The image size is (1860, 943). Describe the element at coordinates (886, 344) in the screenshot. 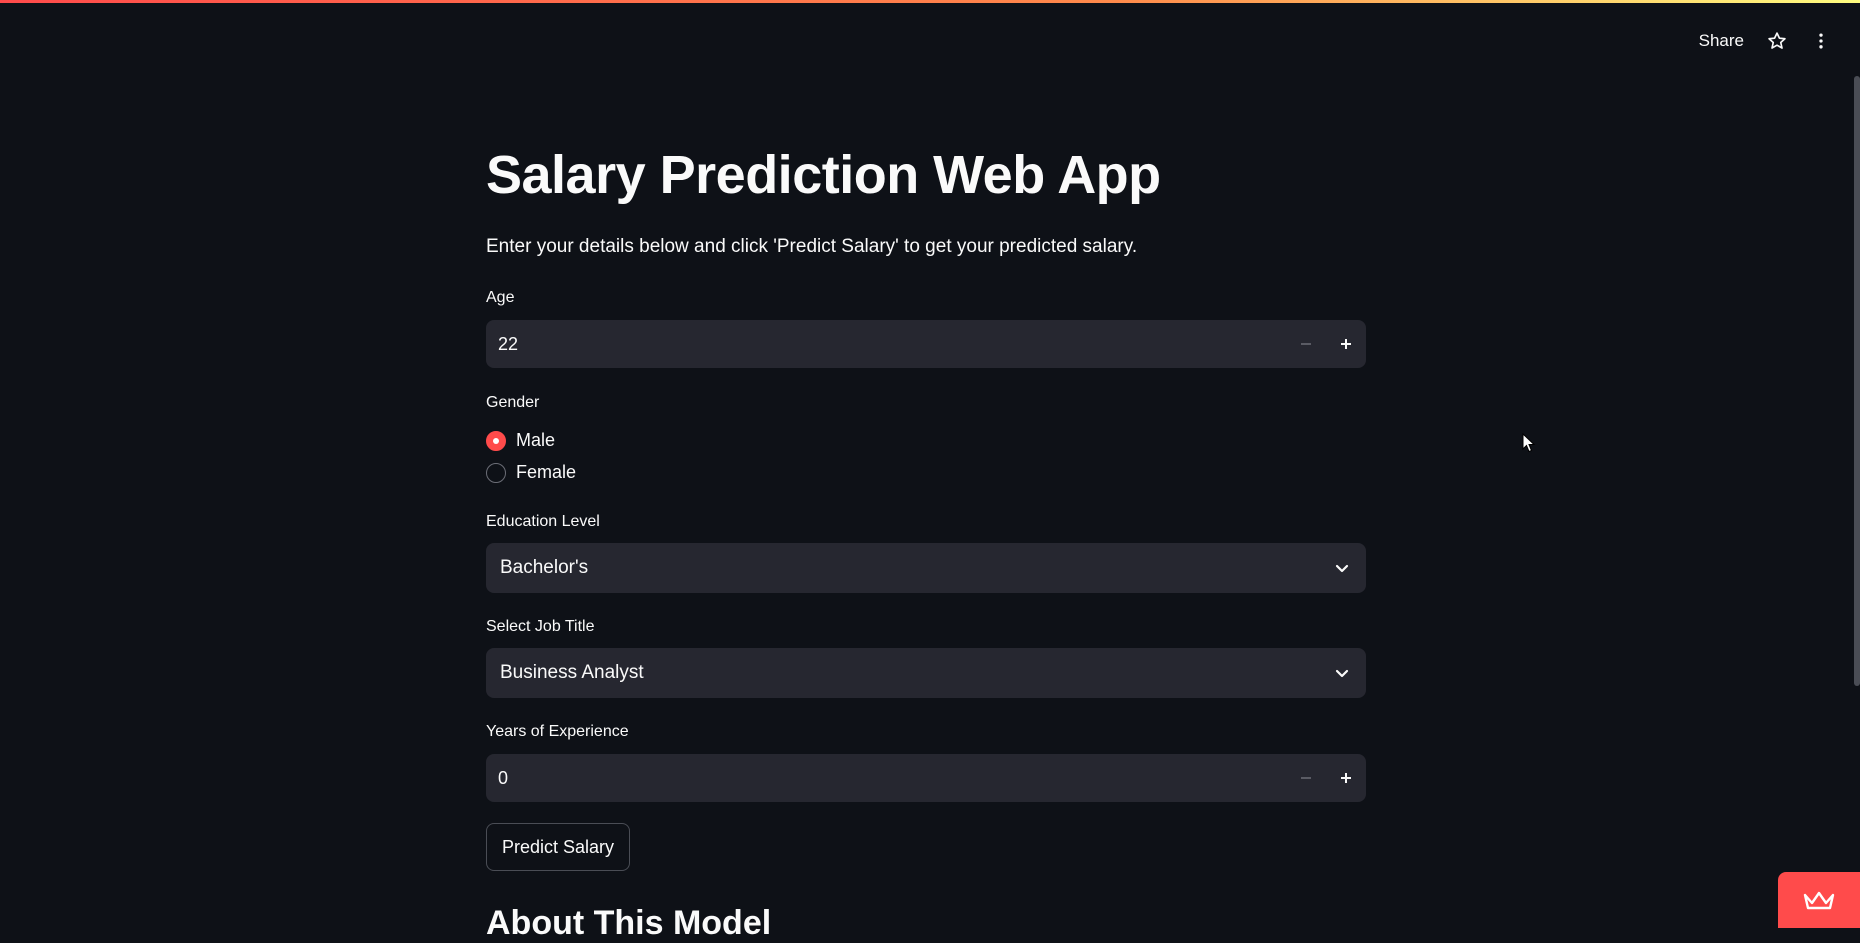

I see `age-value: 22` at that location.